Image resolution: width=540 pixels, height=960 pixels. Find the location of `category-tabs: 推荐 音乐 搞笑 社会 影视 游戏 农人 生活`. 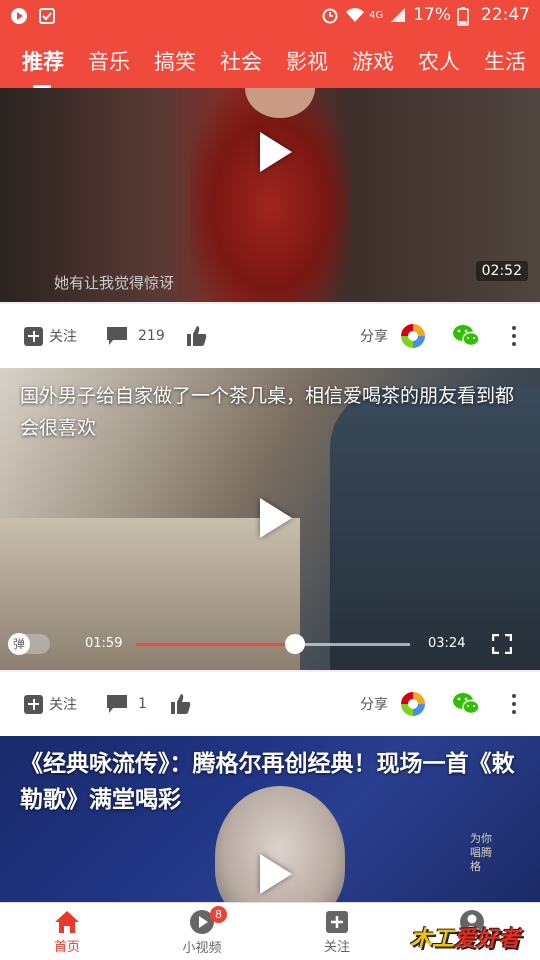

category-tabs: 推荐 音乐 搞笑 社会 影视 游戏 农人 生活 is located at coordinates (270, 61).